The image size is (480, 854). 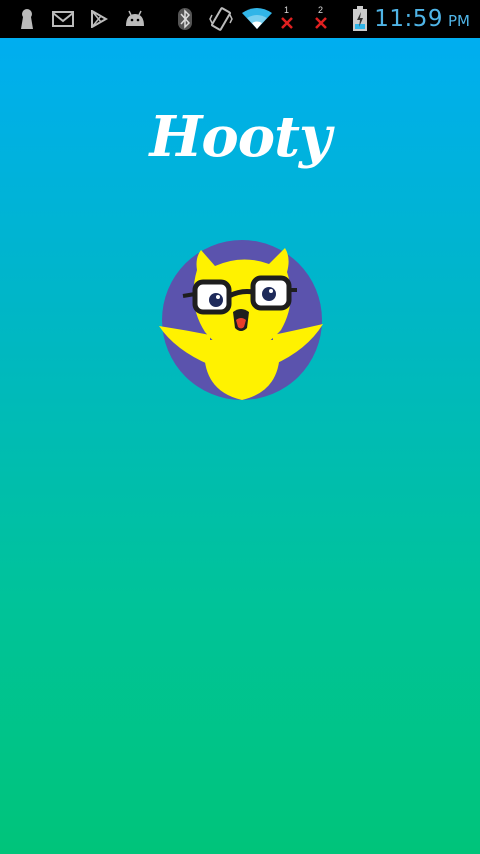 What do you see at coordinates (360, 19) in the screenshot?
I see `battery-charging-icon` at bounding box center [360, 19].